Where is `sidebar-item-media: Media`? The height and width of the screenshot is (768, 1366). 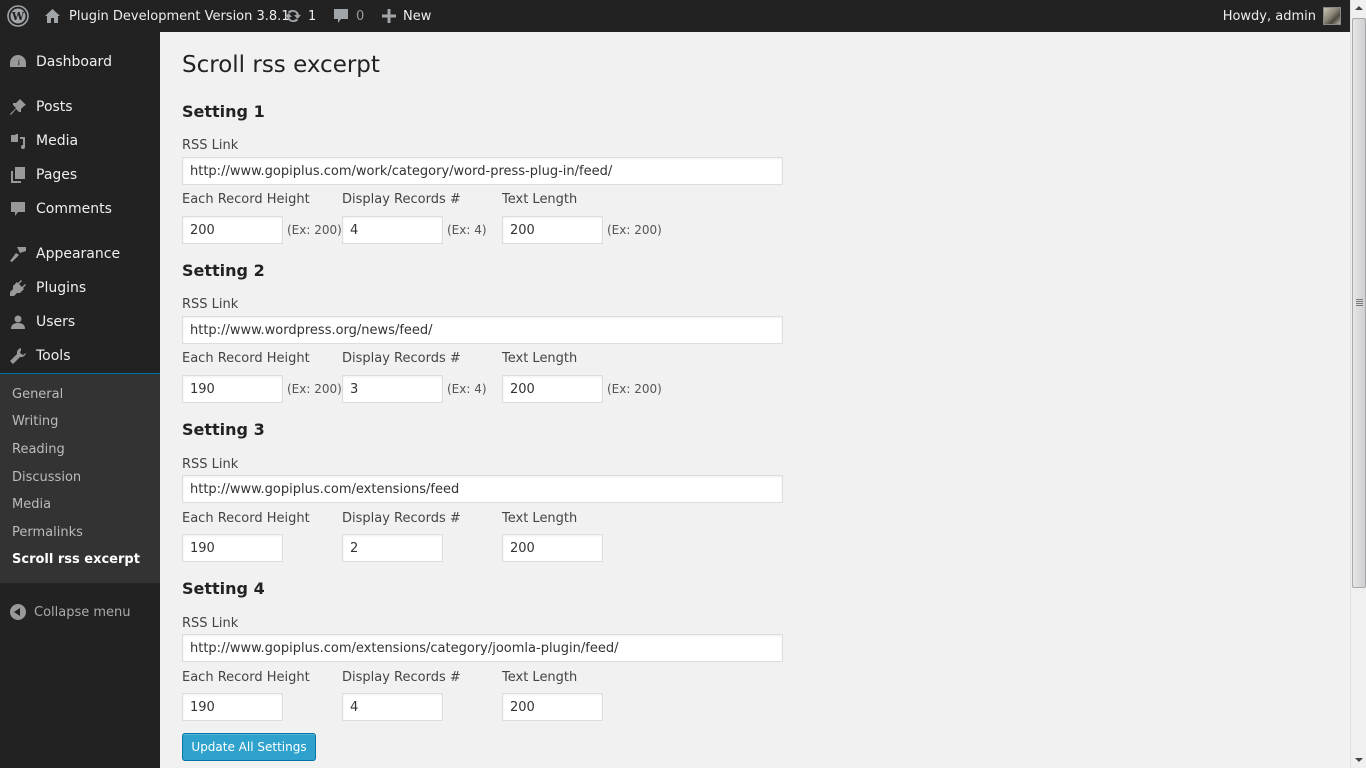 sidebar-item-media: Media is located at coordinates (80, 141).